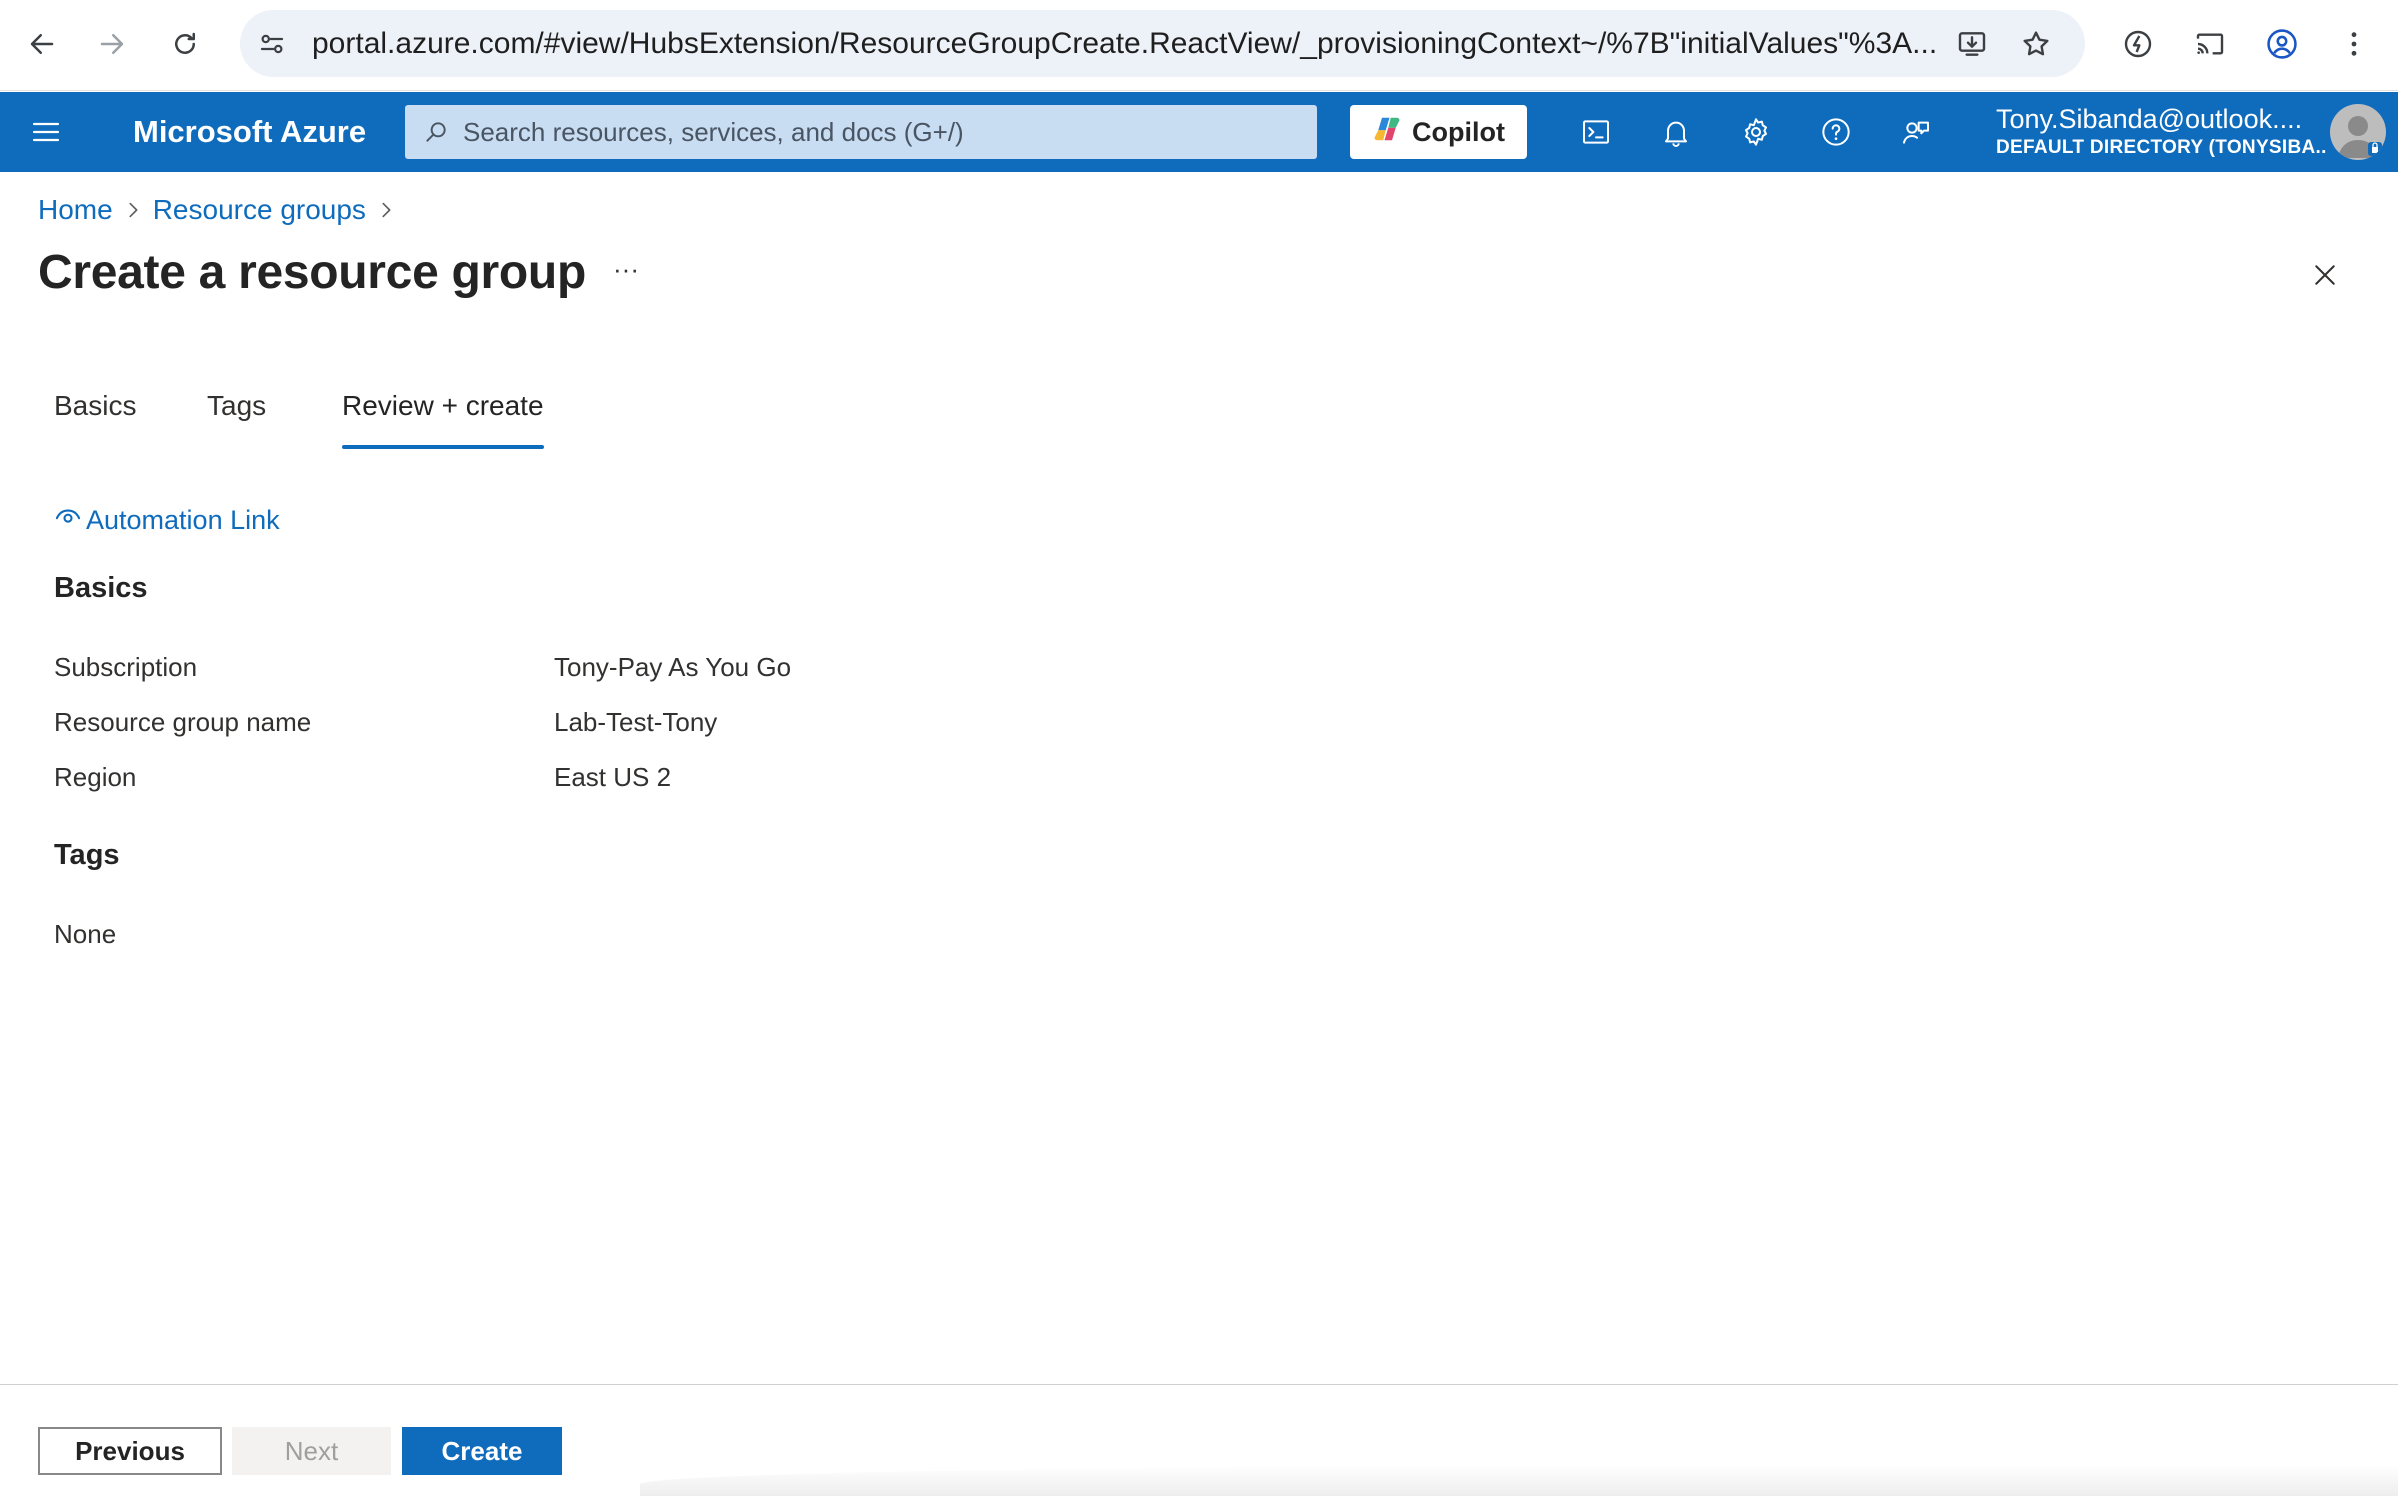  What do you see at coordinates (1387, 132) in the screenshot?
I see `copilot-icon` at bounding box center [1387, 132].